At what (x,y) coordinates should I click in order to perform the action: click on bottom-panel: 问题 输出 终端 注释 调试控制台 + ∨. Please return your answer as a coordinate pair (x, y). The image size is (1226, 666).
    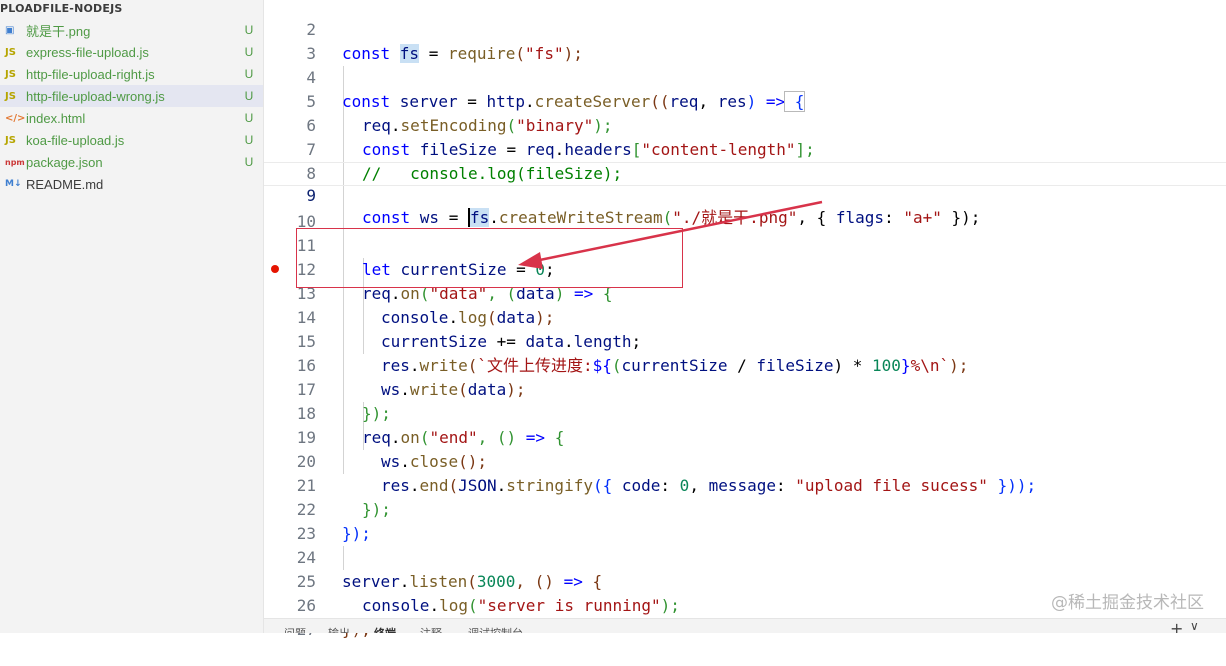
    Looking at the image, I should click on (745, 625).